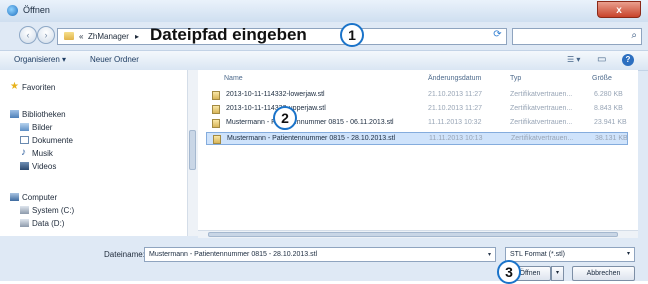  I want to click on cancel-button: Abbrechen, so click(603, 273).